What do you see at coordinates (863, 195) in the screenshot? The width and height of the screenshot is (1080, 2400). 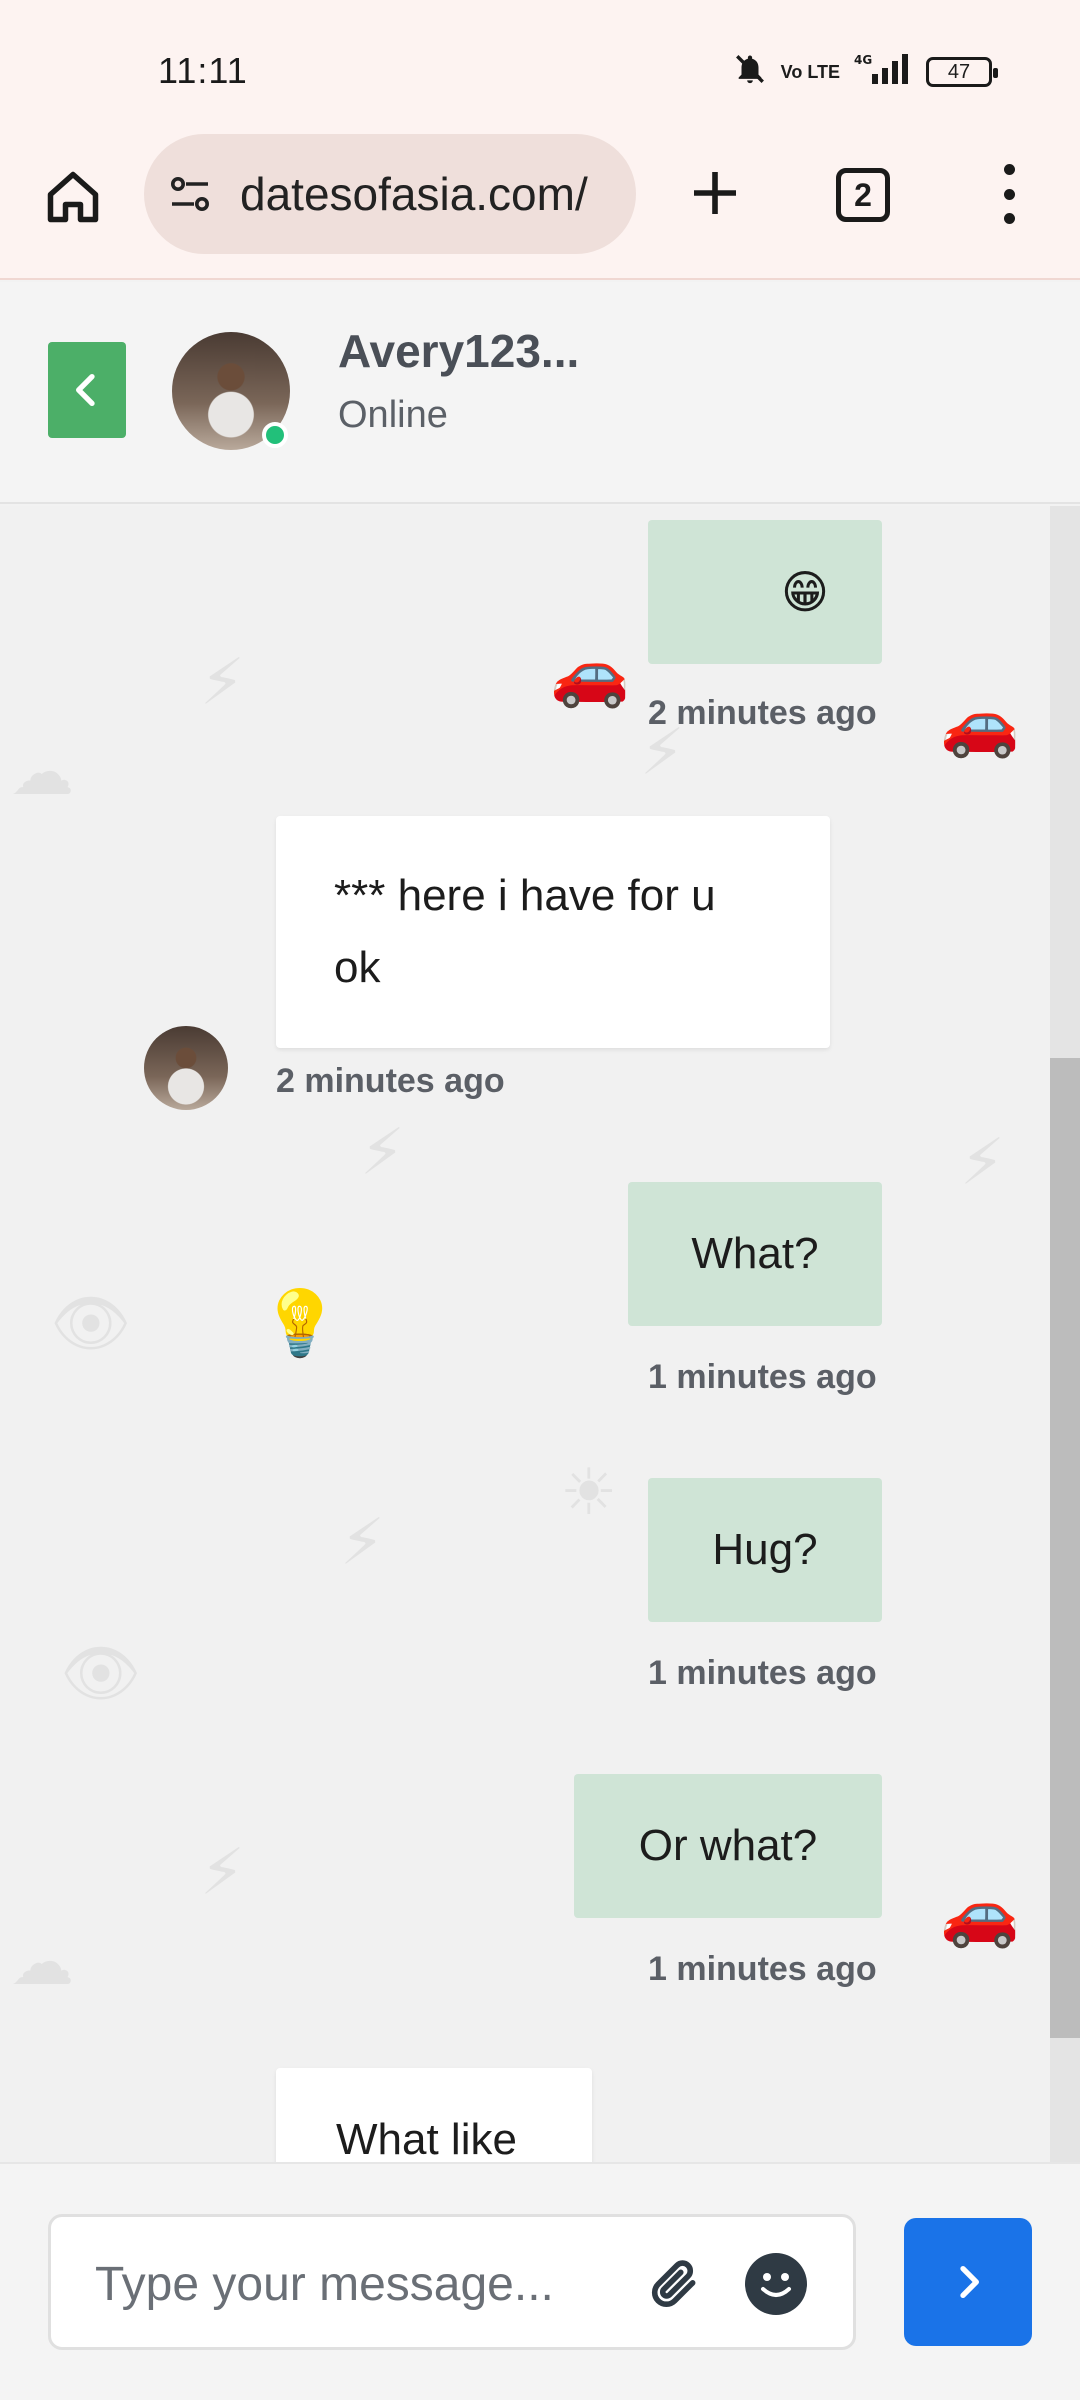 I see `tab-switcher-button: 2` at bounding box center [863, 195].